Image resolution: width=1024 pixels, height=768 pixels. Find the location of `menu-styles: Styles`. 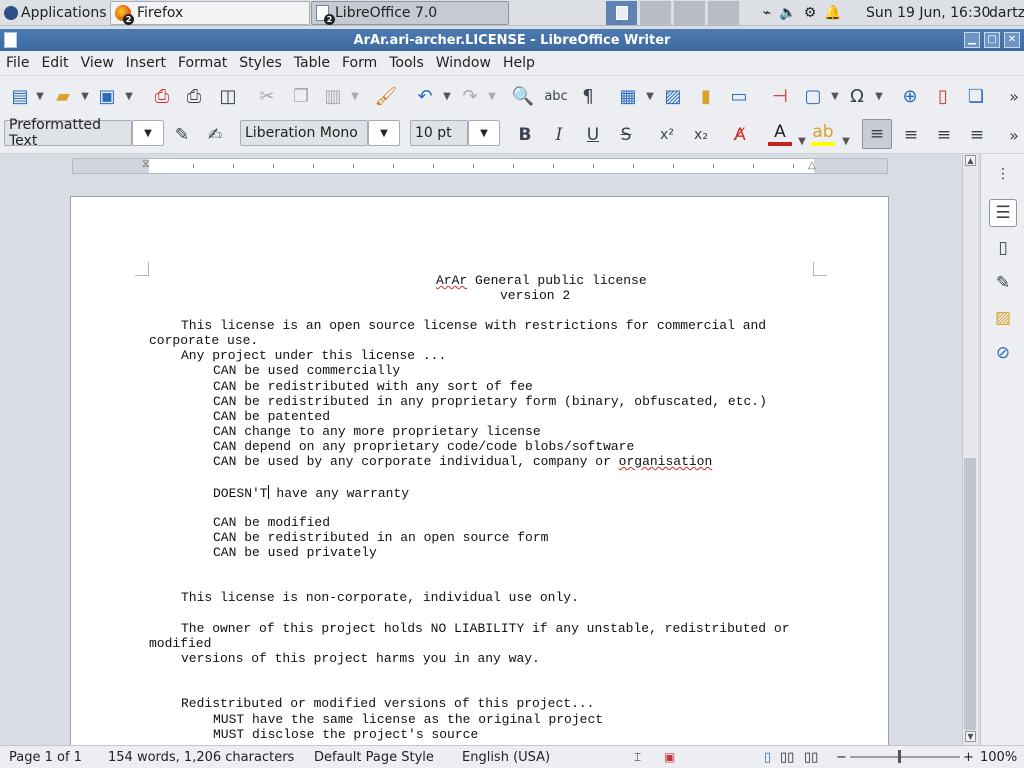

menu-styles: Styles is located at coordinates (260, 63).